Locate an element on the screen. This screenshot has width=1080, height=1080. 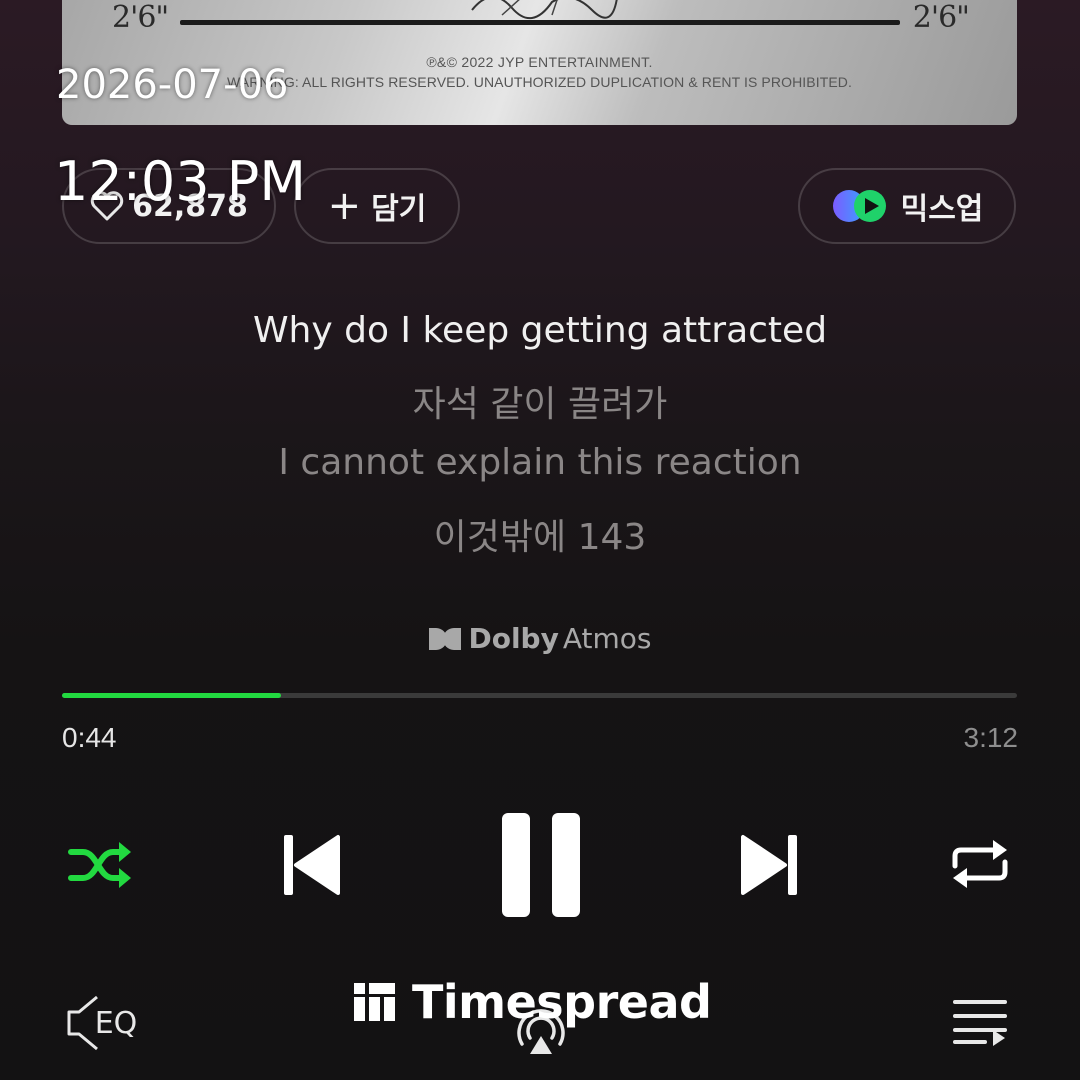
watermark: Timespread is located at coordinates (532, 1002).